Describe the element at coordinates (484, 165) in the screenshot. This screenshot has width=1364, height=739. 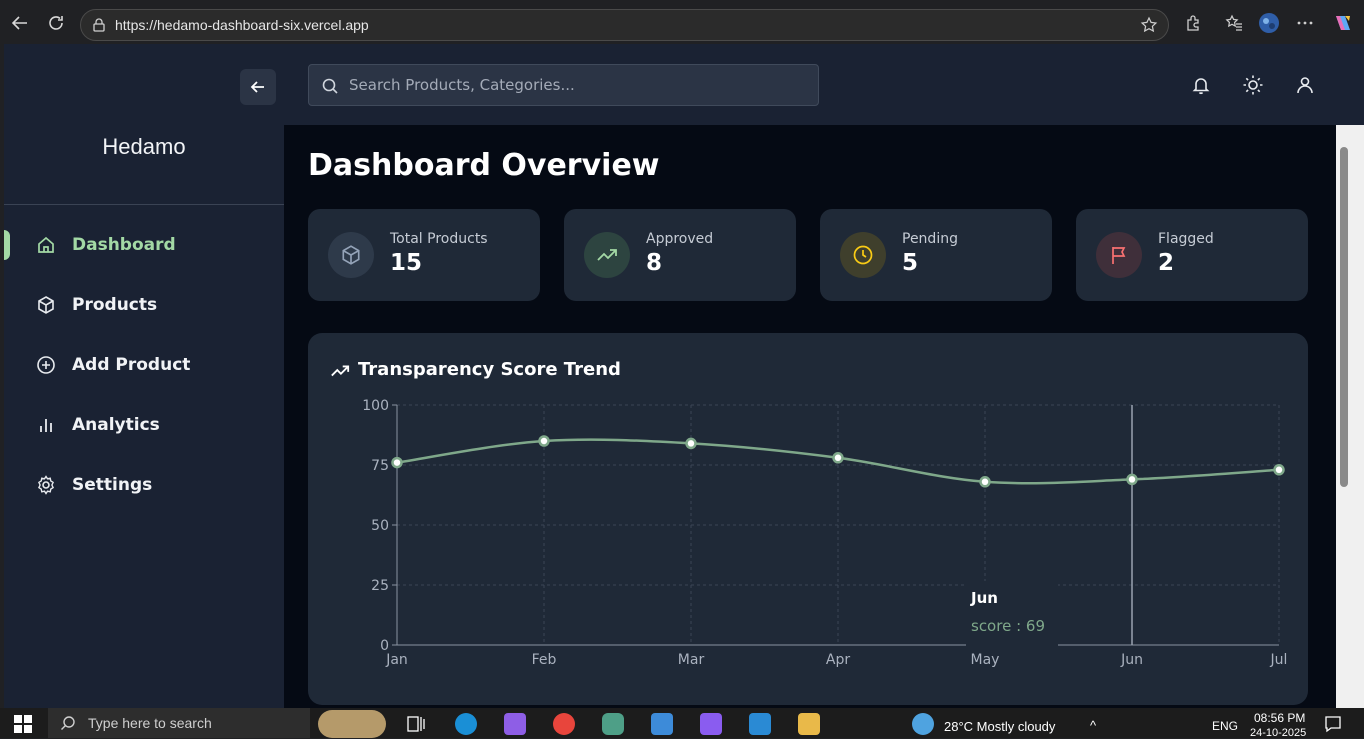
I see `page-title: Dashboard Overview` at that location.